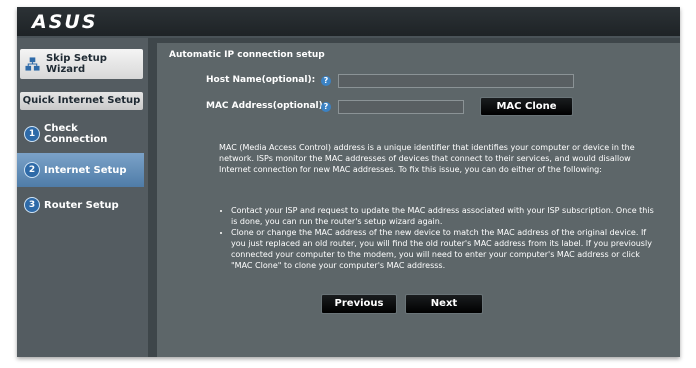  What do you see at coordinates (401, 107) in the screenshot?
I see `mac-address-input` at bounding box center [401, 107].